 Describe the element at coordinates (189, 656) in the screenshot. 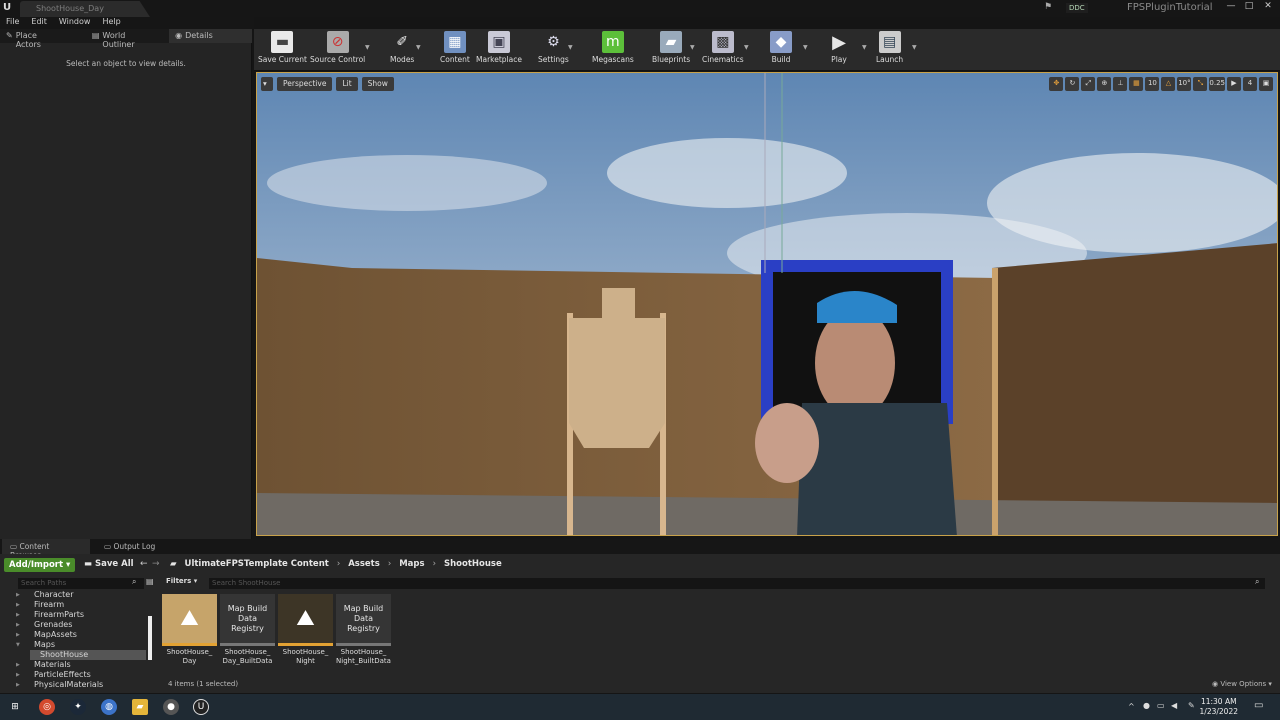

I see `asset-label: ShootHouse_ Day` at that location.